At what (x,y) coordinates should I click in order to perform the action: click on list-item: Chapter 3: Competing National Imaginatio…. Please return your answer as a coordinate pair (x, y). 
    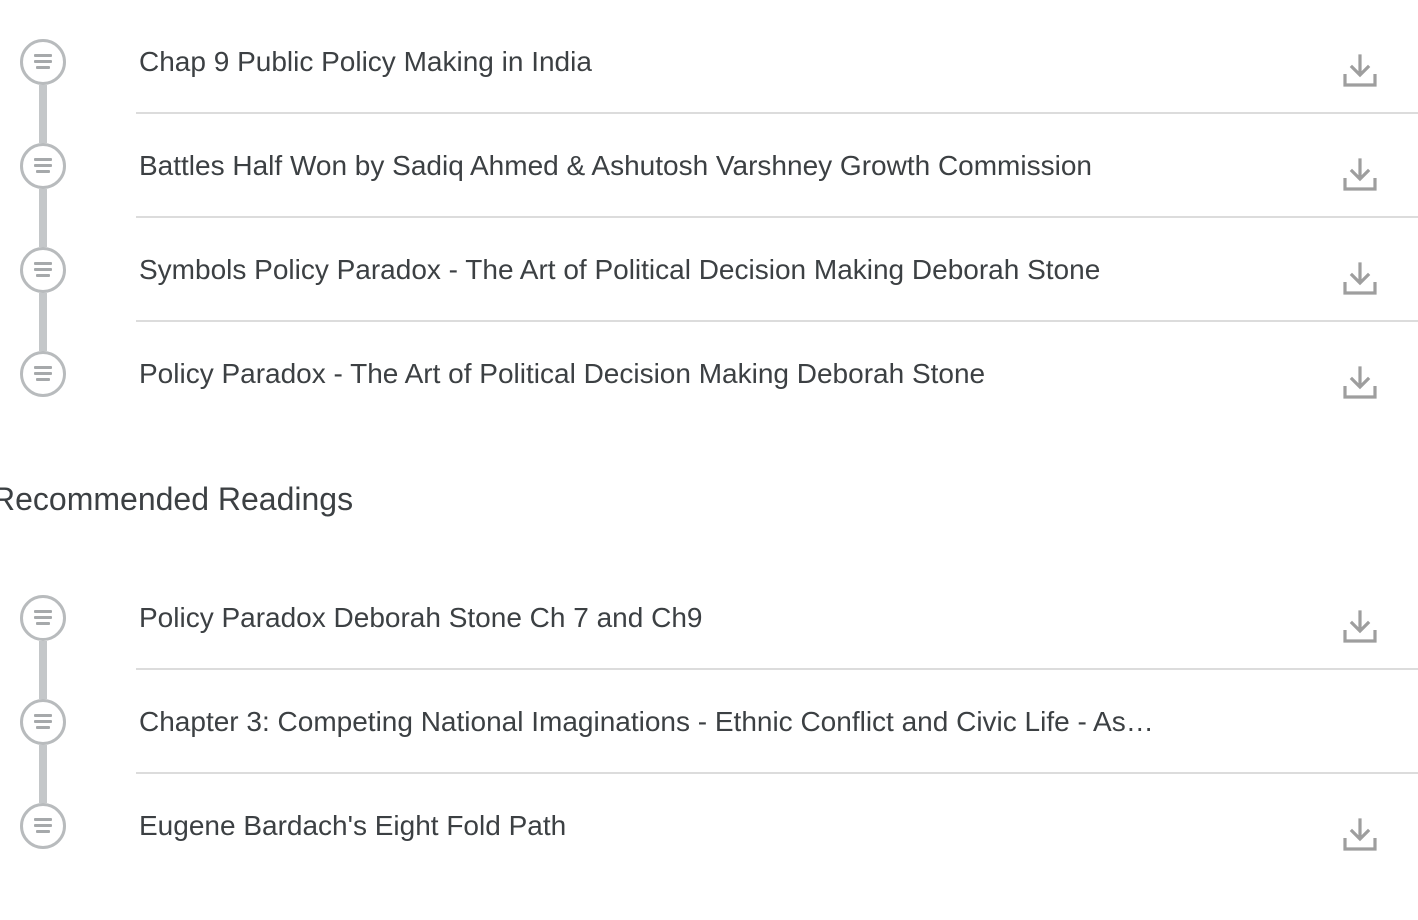
    Looking at the image, I should click on (709, 722).